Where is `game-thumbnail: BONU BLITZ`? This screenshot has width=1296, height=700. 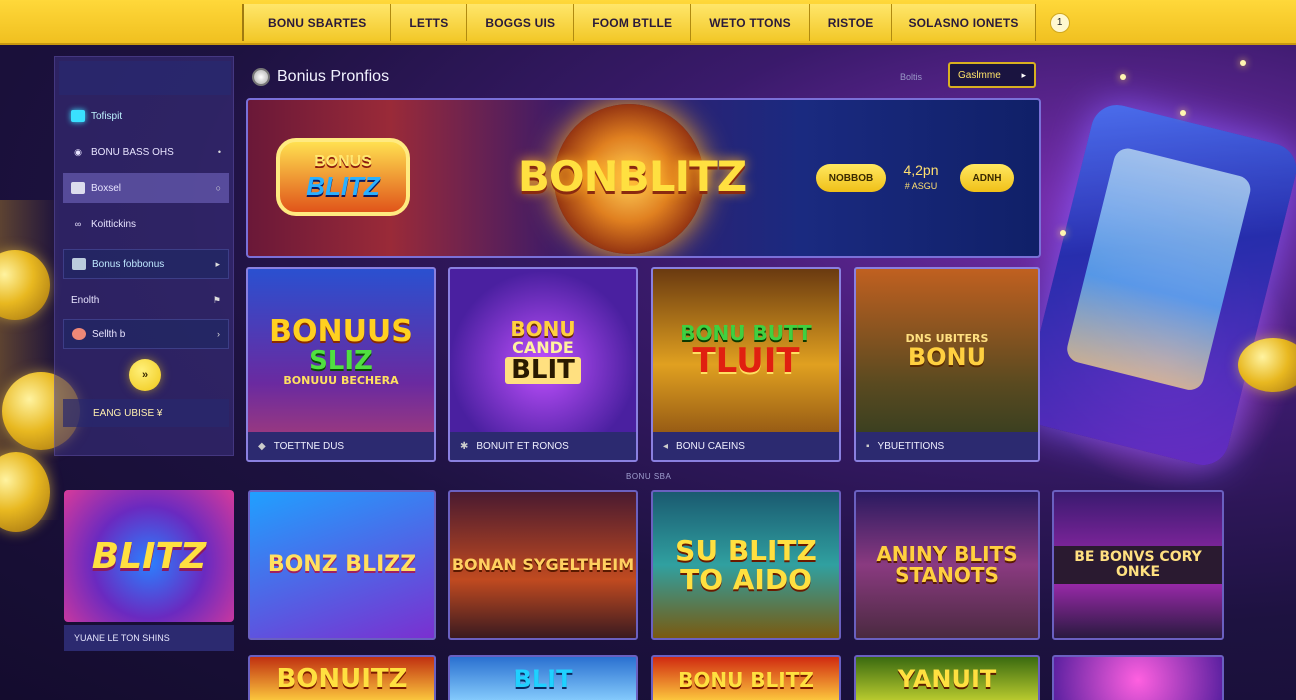
game-thumbnail: BONU BLITZ is located at coordinates (746, 677).